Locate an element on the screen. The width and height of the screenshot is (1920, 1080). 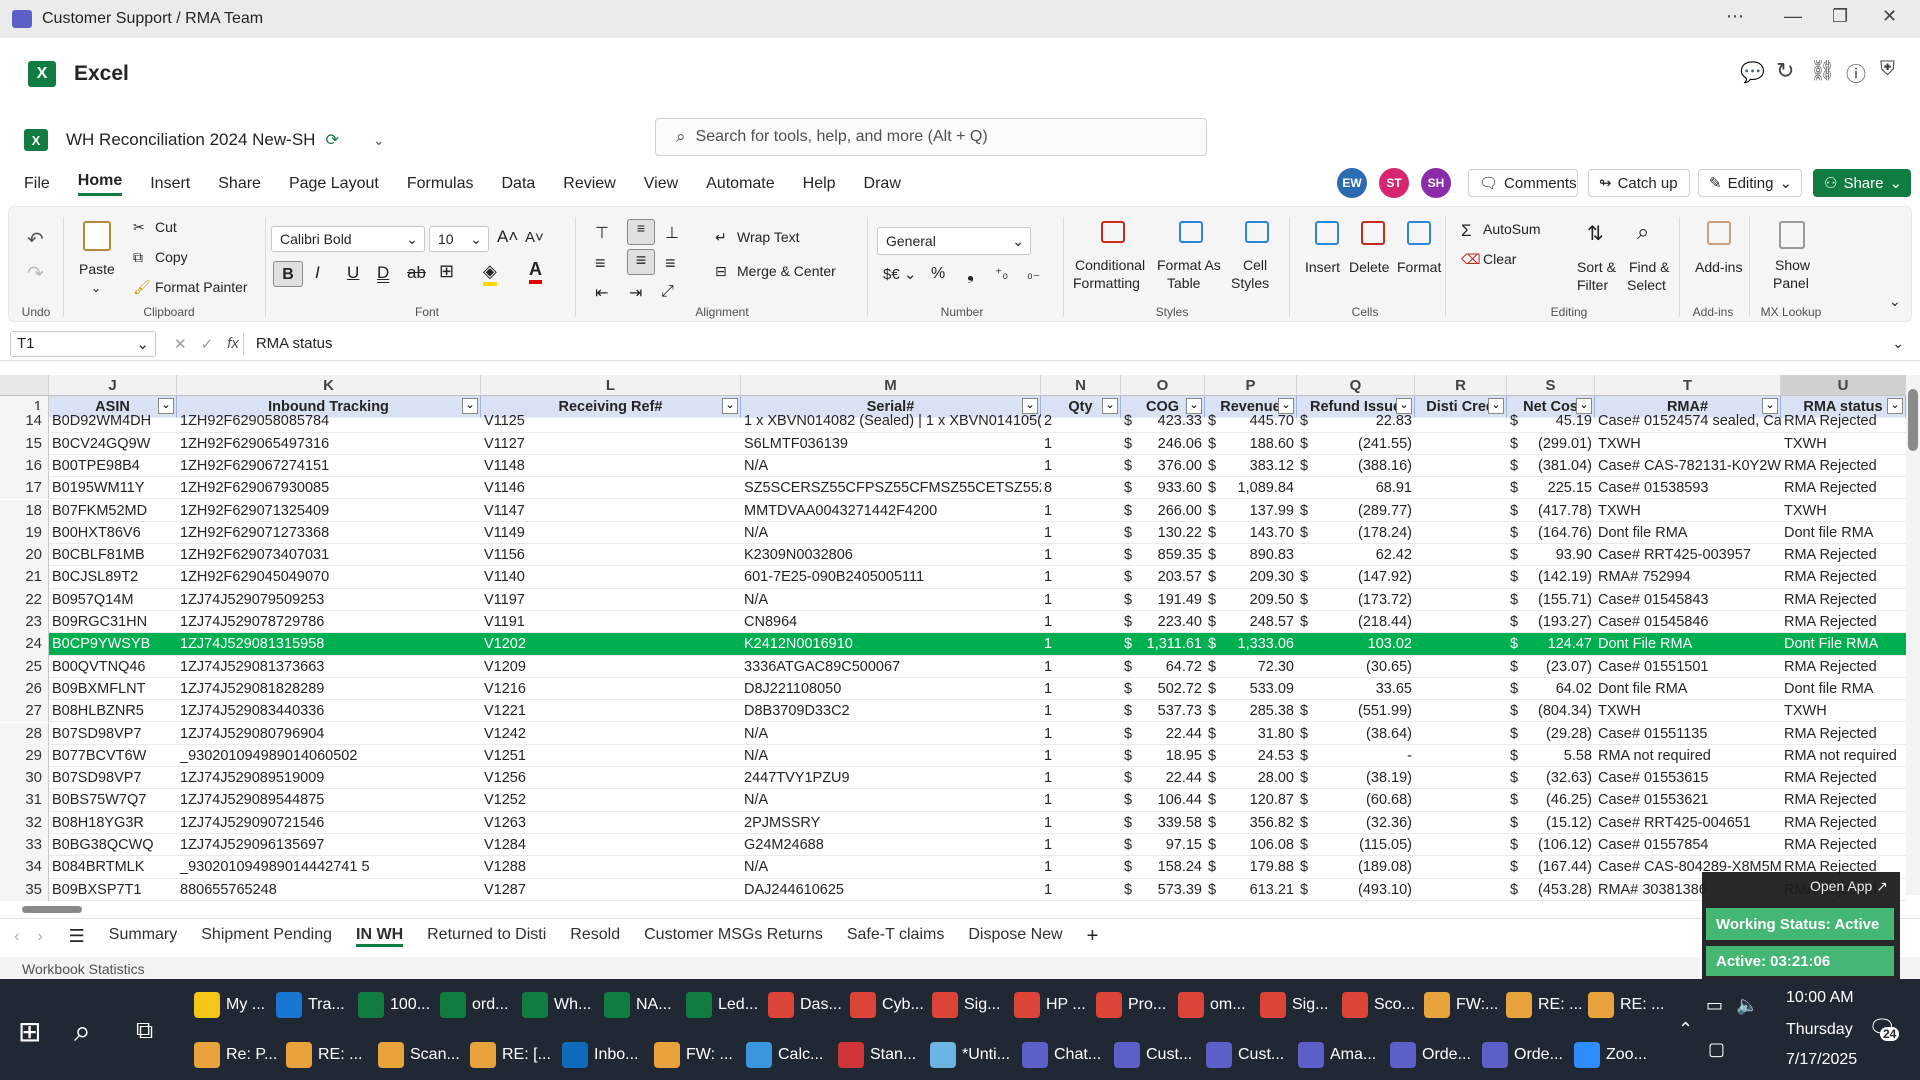
sheet-tab-in-wh: IN WH is located at coordinates (380, 936).